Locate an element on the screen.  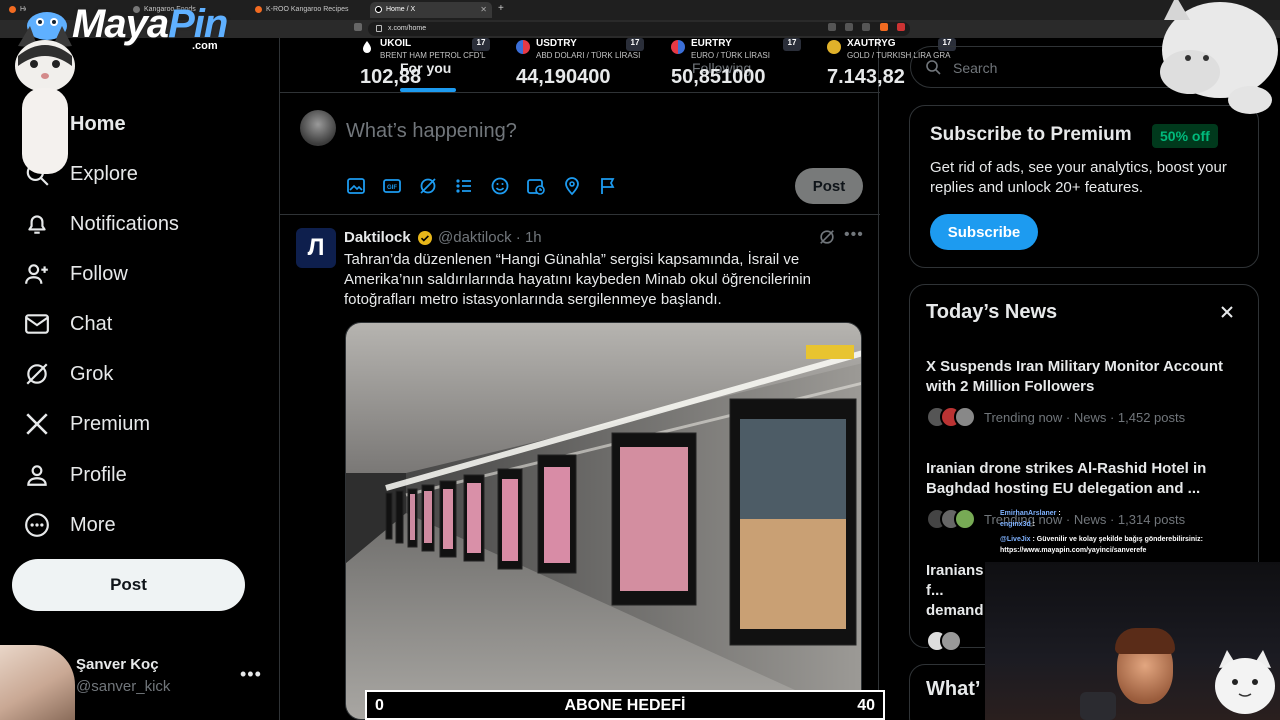
nav-grok: Grok is located at coordinates (68, 374).